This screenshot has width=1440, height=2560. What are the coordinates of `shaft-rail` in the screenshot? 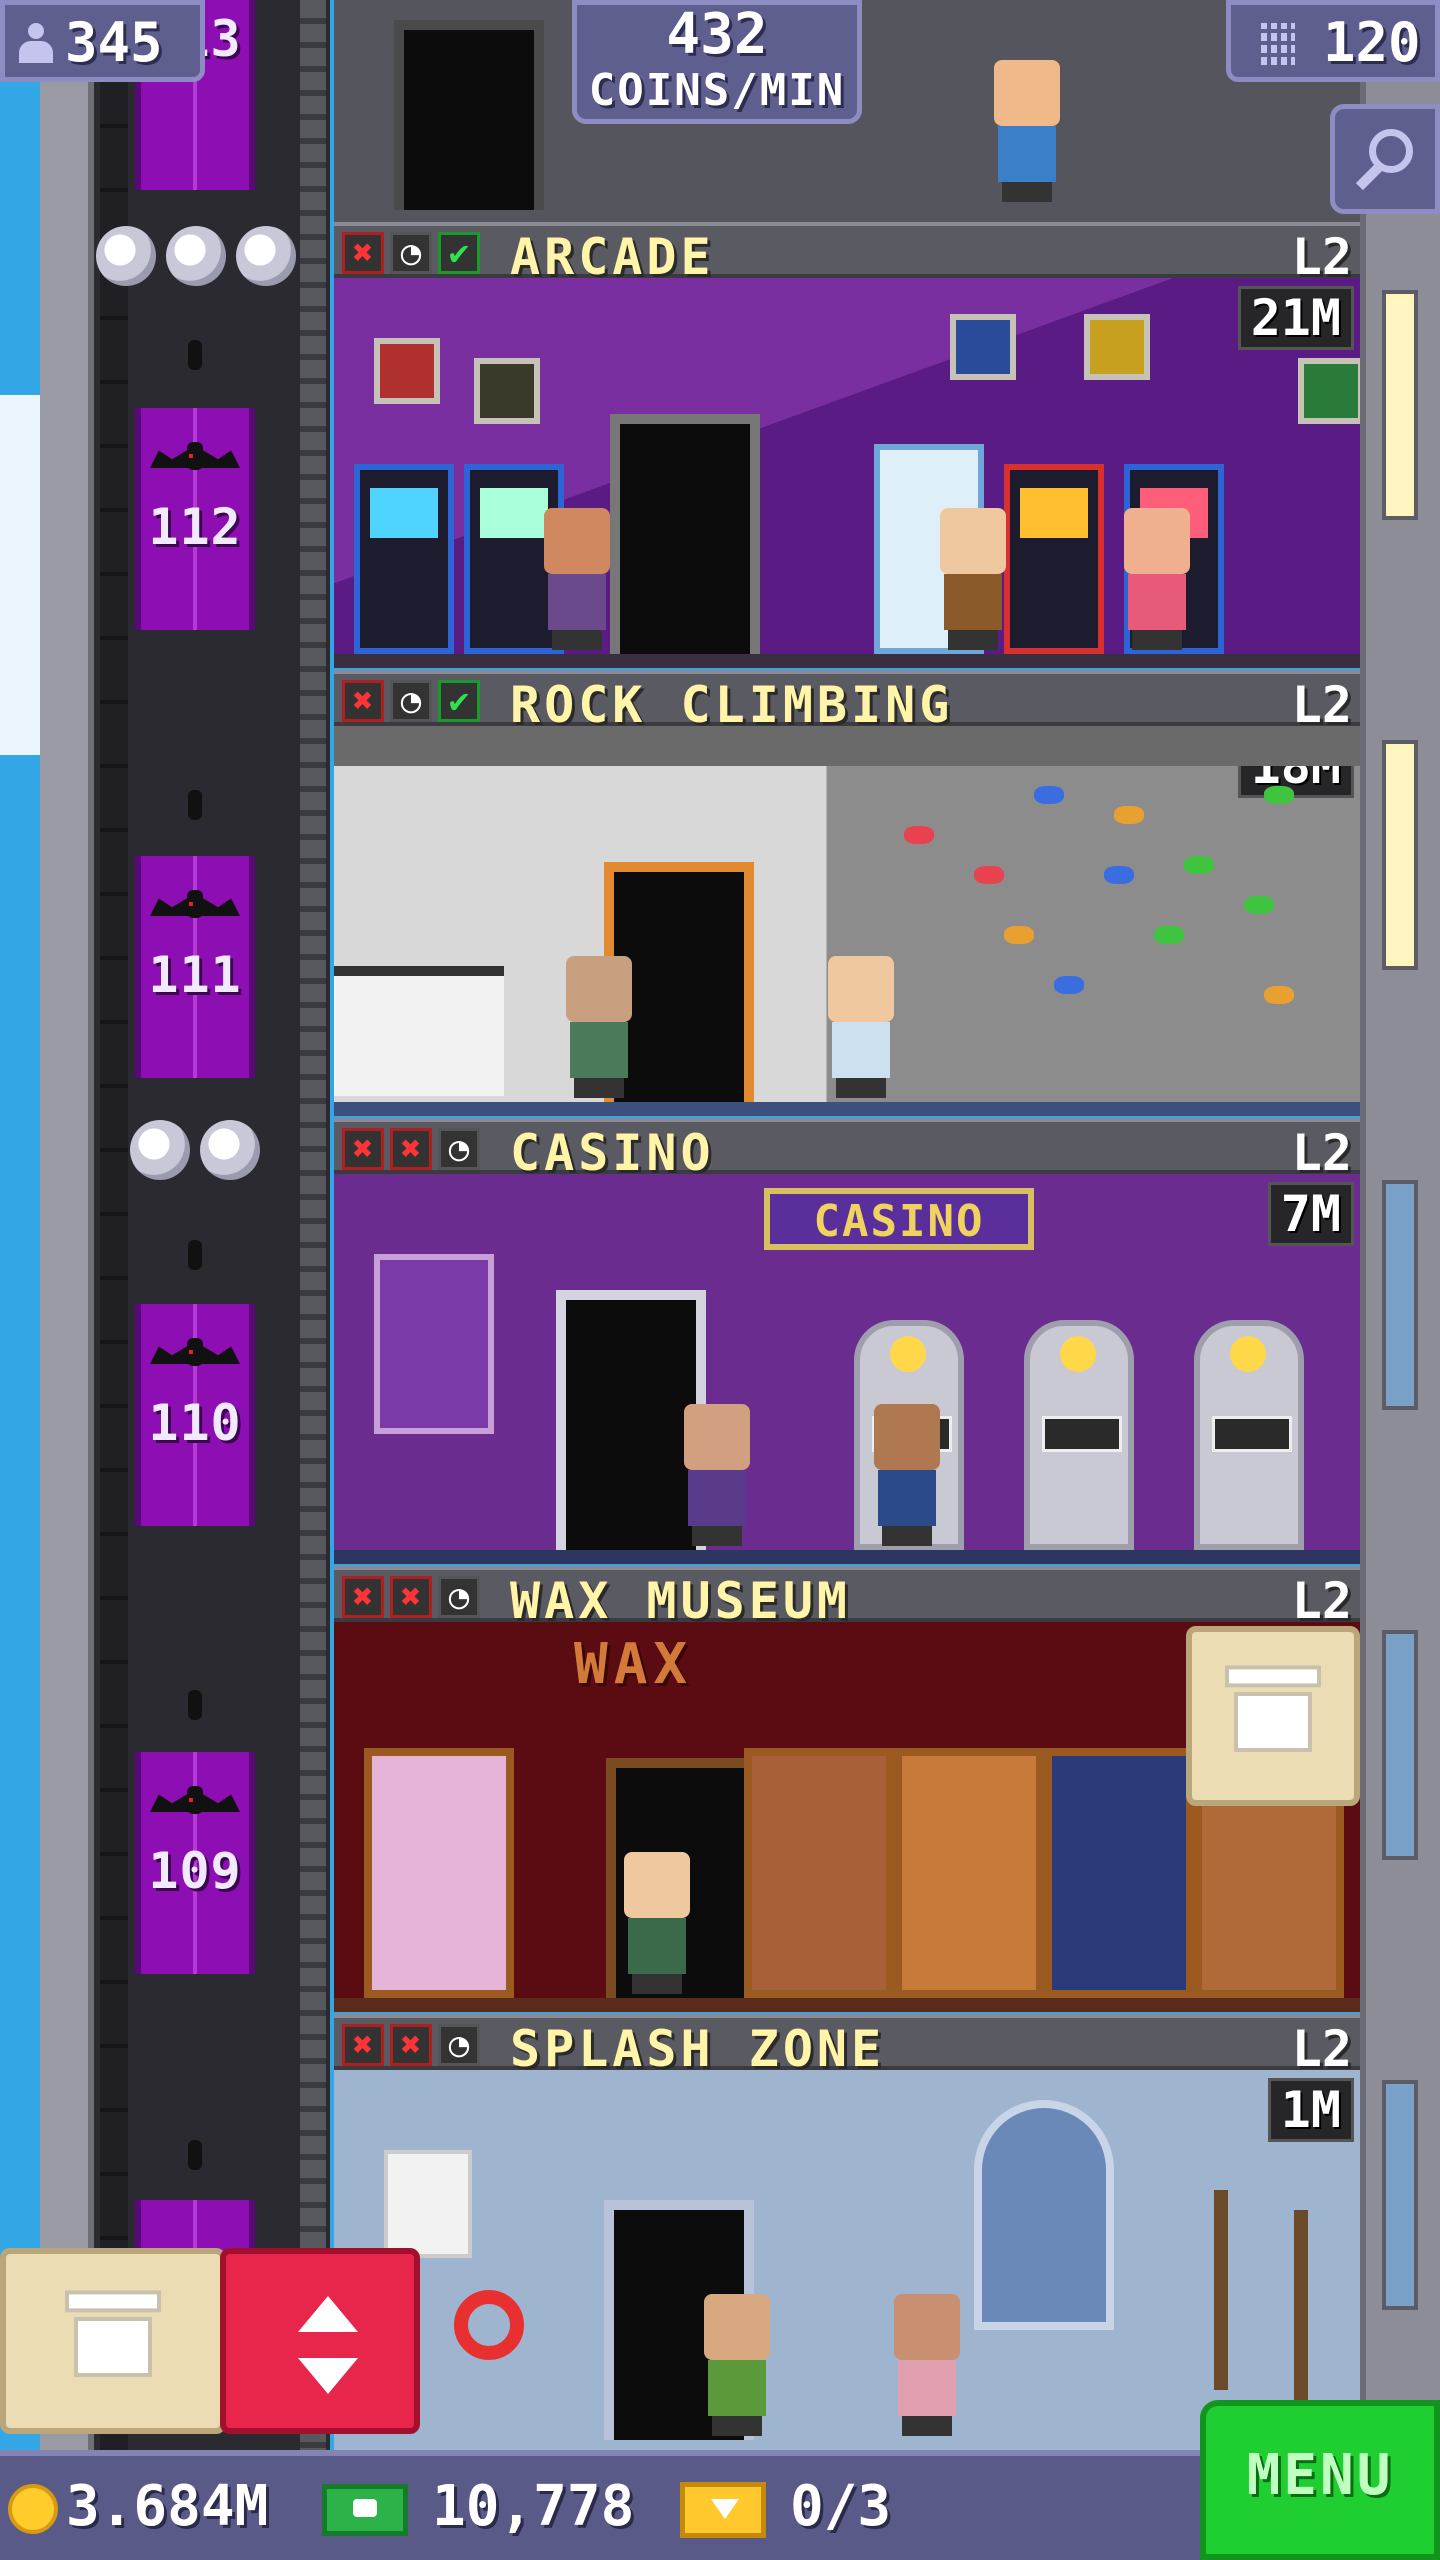 It's located at (313, 1225).